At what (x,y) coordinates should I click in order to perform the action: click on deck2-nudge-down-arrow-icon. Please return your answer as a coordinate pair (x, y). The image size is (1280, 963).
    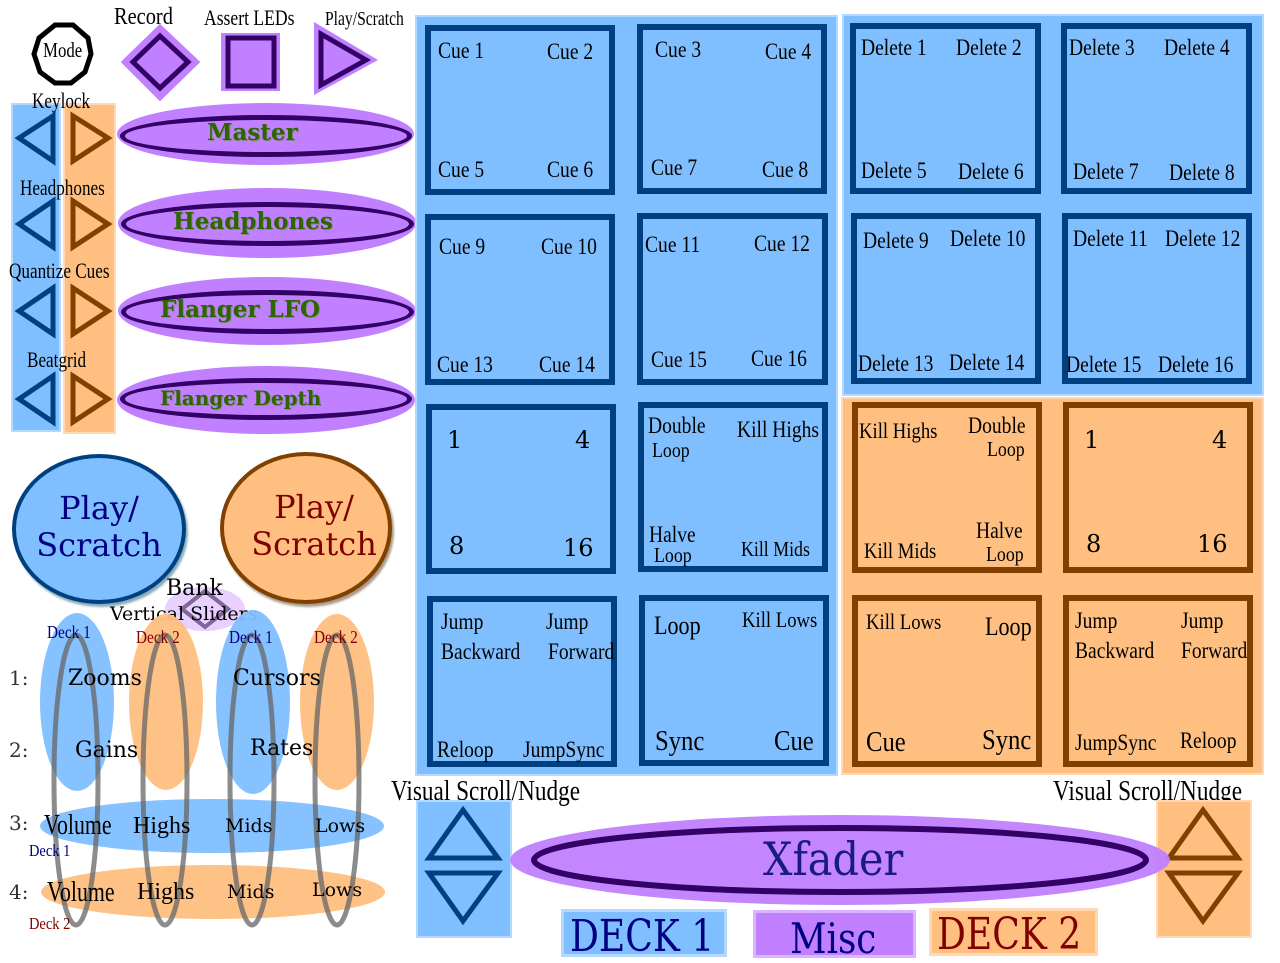
    Looking at the image, I should click on (1203, 898).